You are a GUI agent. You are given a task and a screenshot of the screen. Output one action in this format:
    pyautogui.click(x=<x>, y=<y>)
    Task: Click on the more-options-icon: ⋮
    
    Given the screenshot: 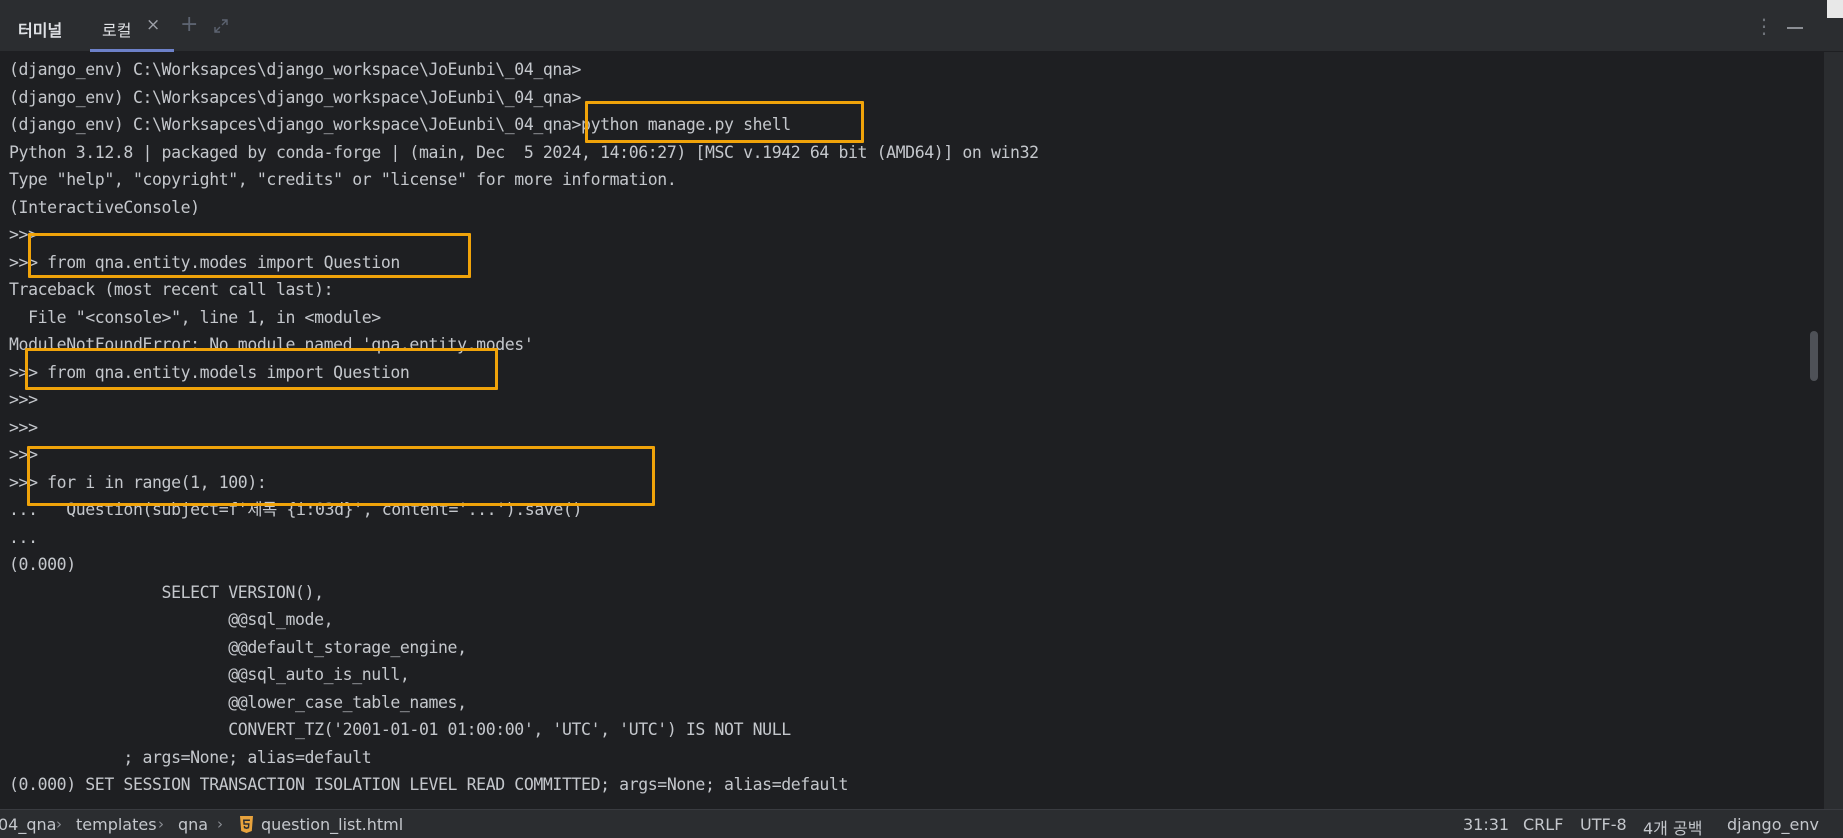 What is the action you would take?
    pyautogui.click(x=1764, y=26)
    